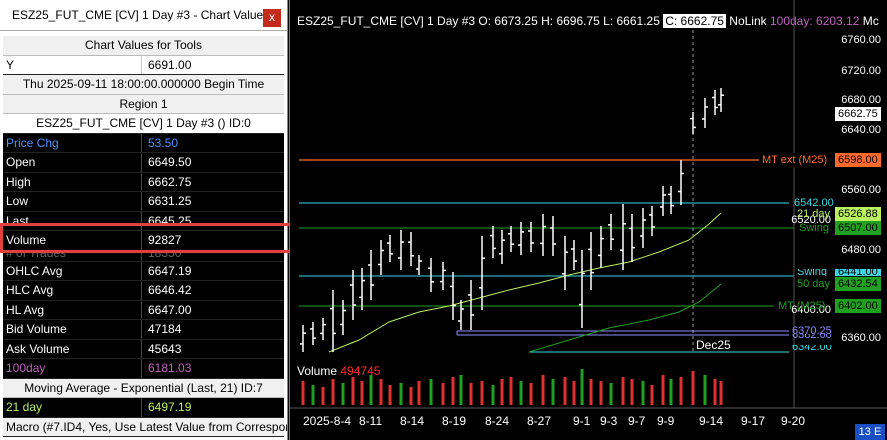  I want to click on row-hlc-avg: HLC Avg 6646.42, so click(143, 291).